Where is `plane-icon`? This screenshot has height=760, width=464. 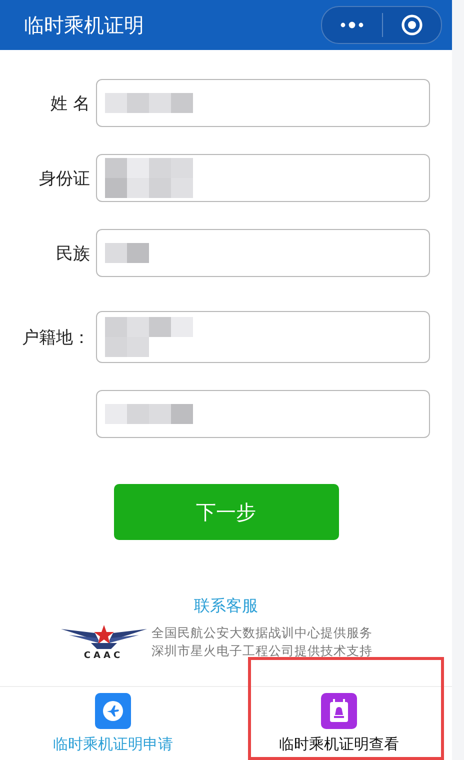
plane-icon is located at coordinates (113, 711).